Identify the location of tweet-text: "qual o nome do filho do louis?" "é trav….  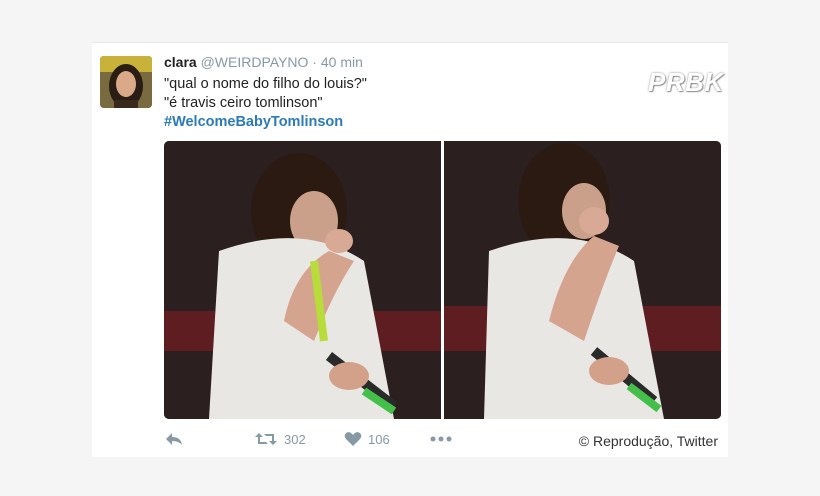
(265, 103).